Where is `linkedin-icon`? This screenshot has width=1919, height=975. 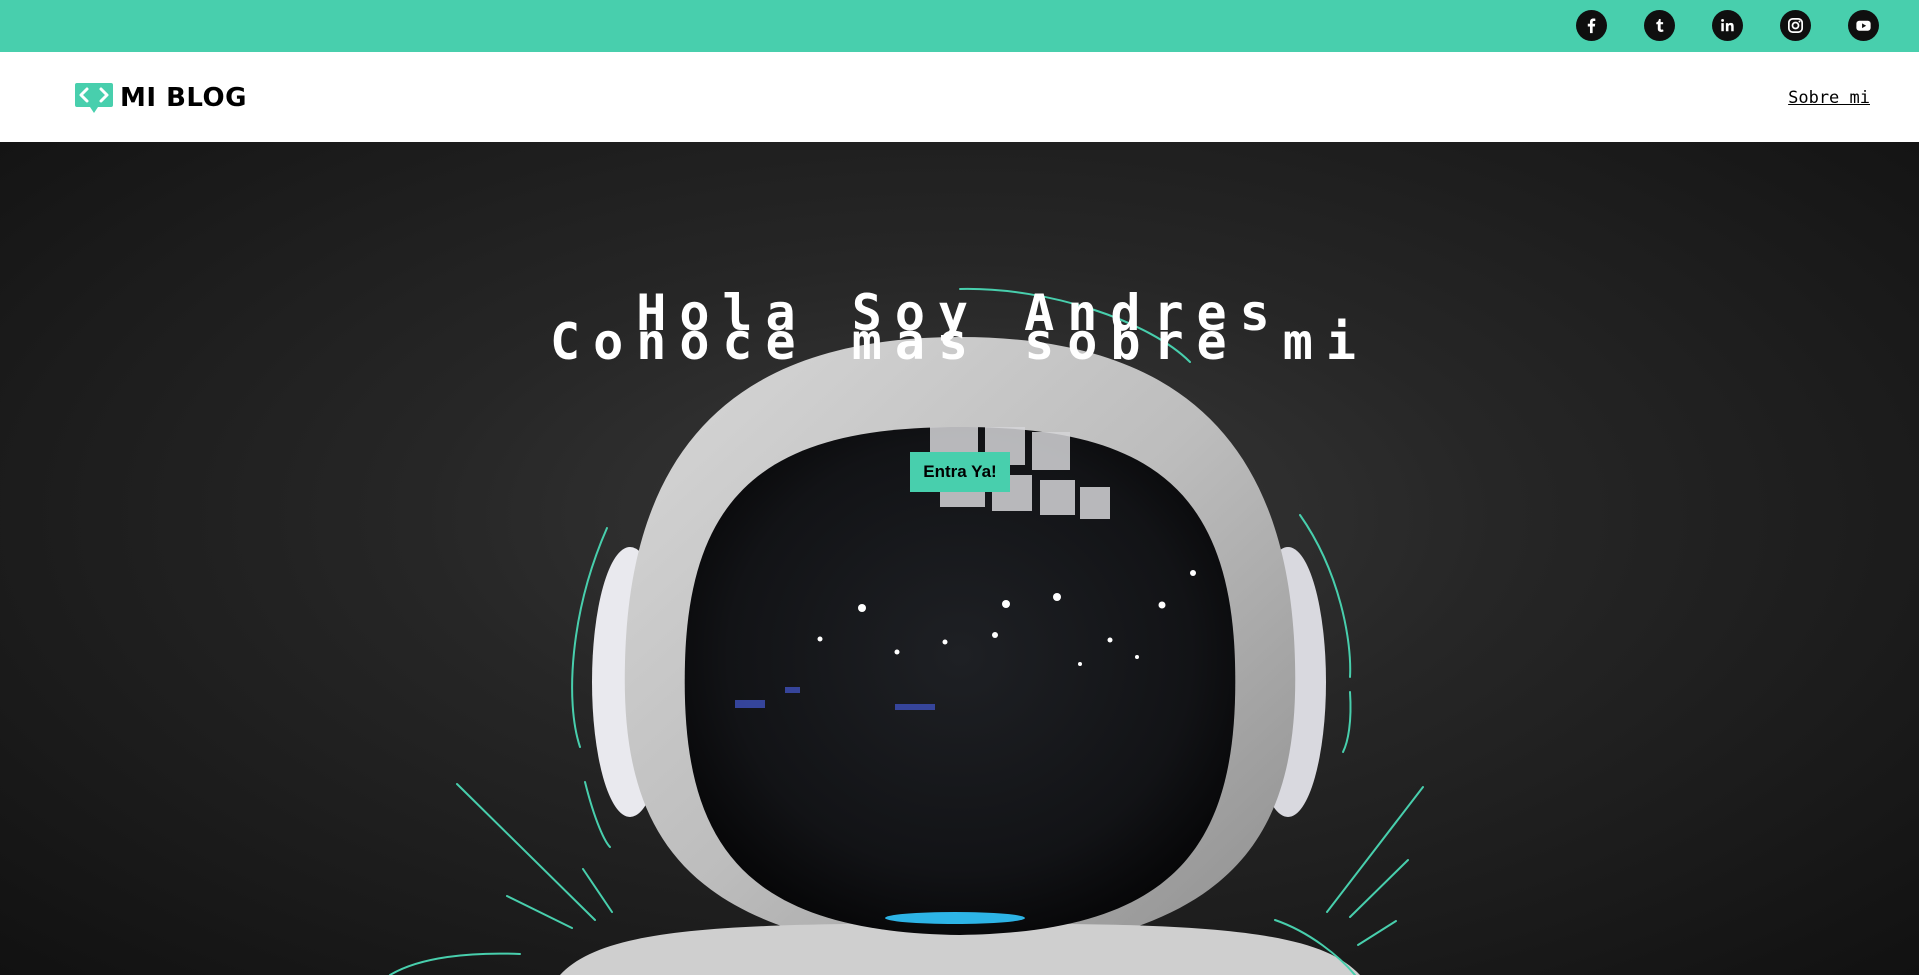
linkedin-icon is located at coordinates (1727, 25).